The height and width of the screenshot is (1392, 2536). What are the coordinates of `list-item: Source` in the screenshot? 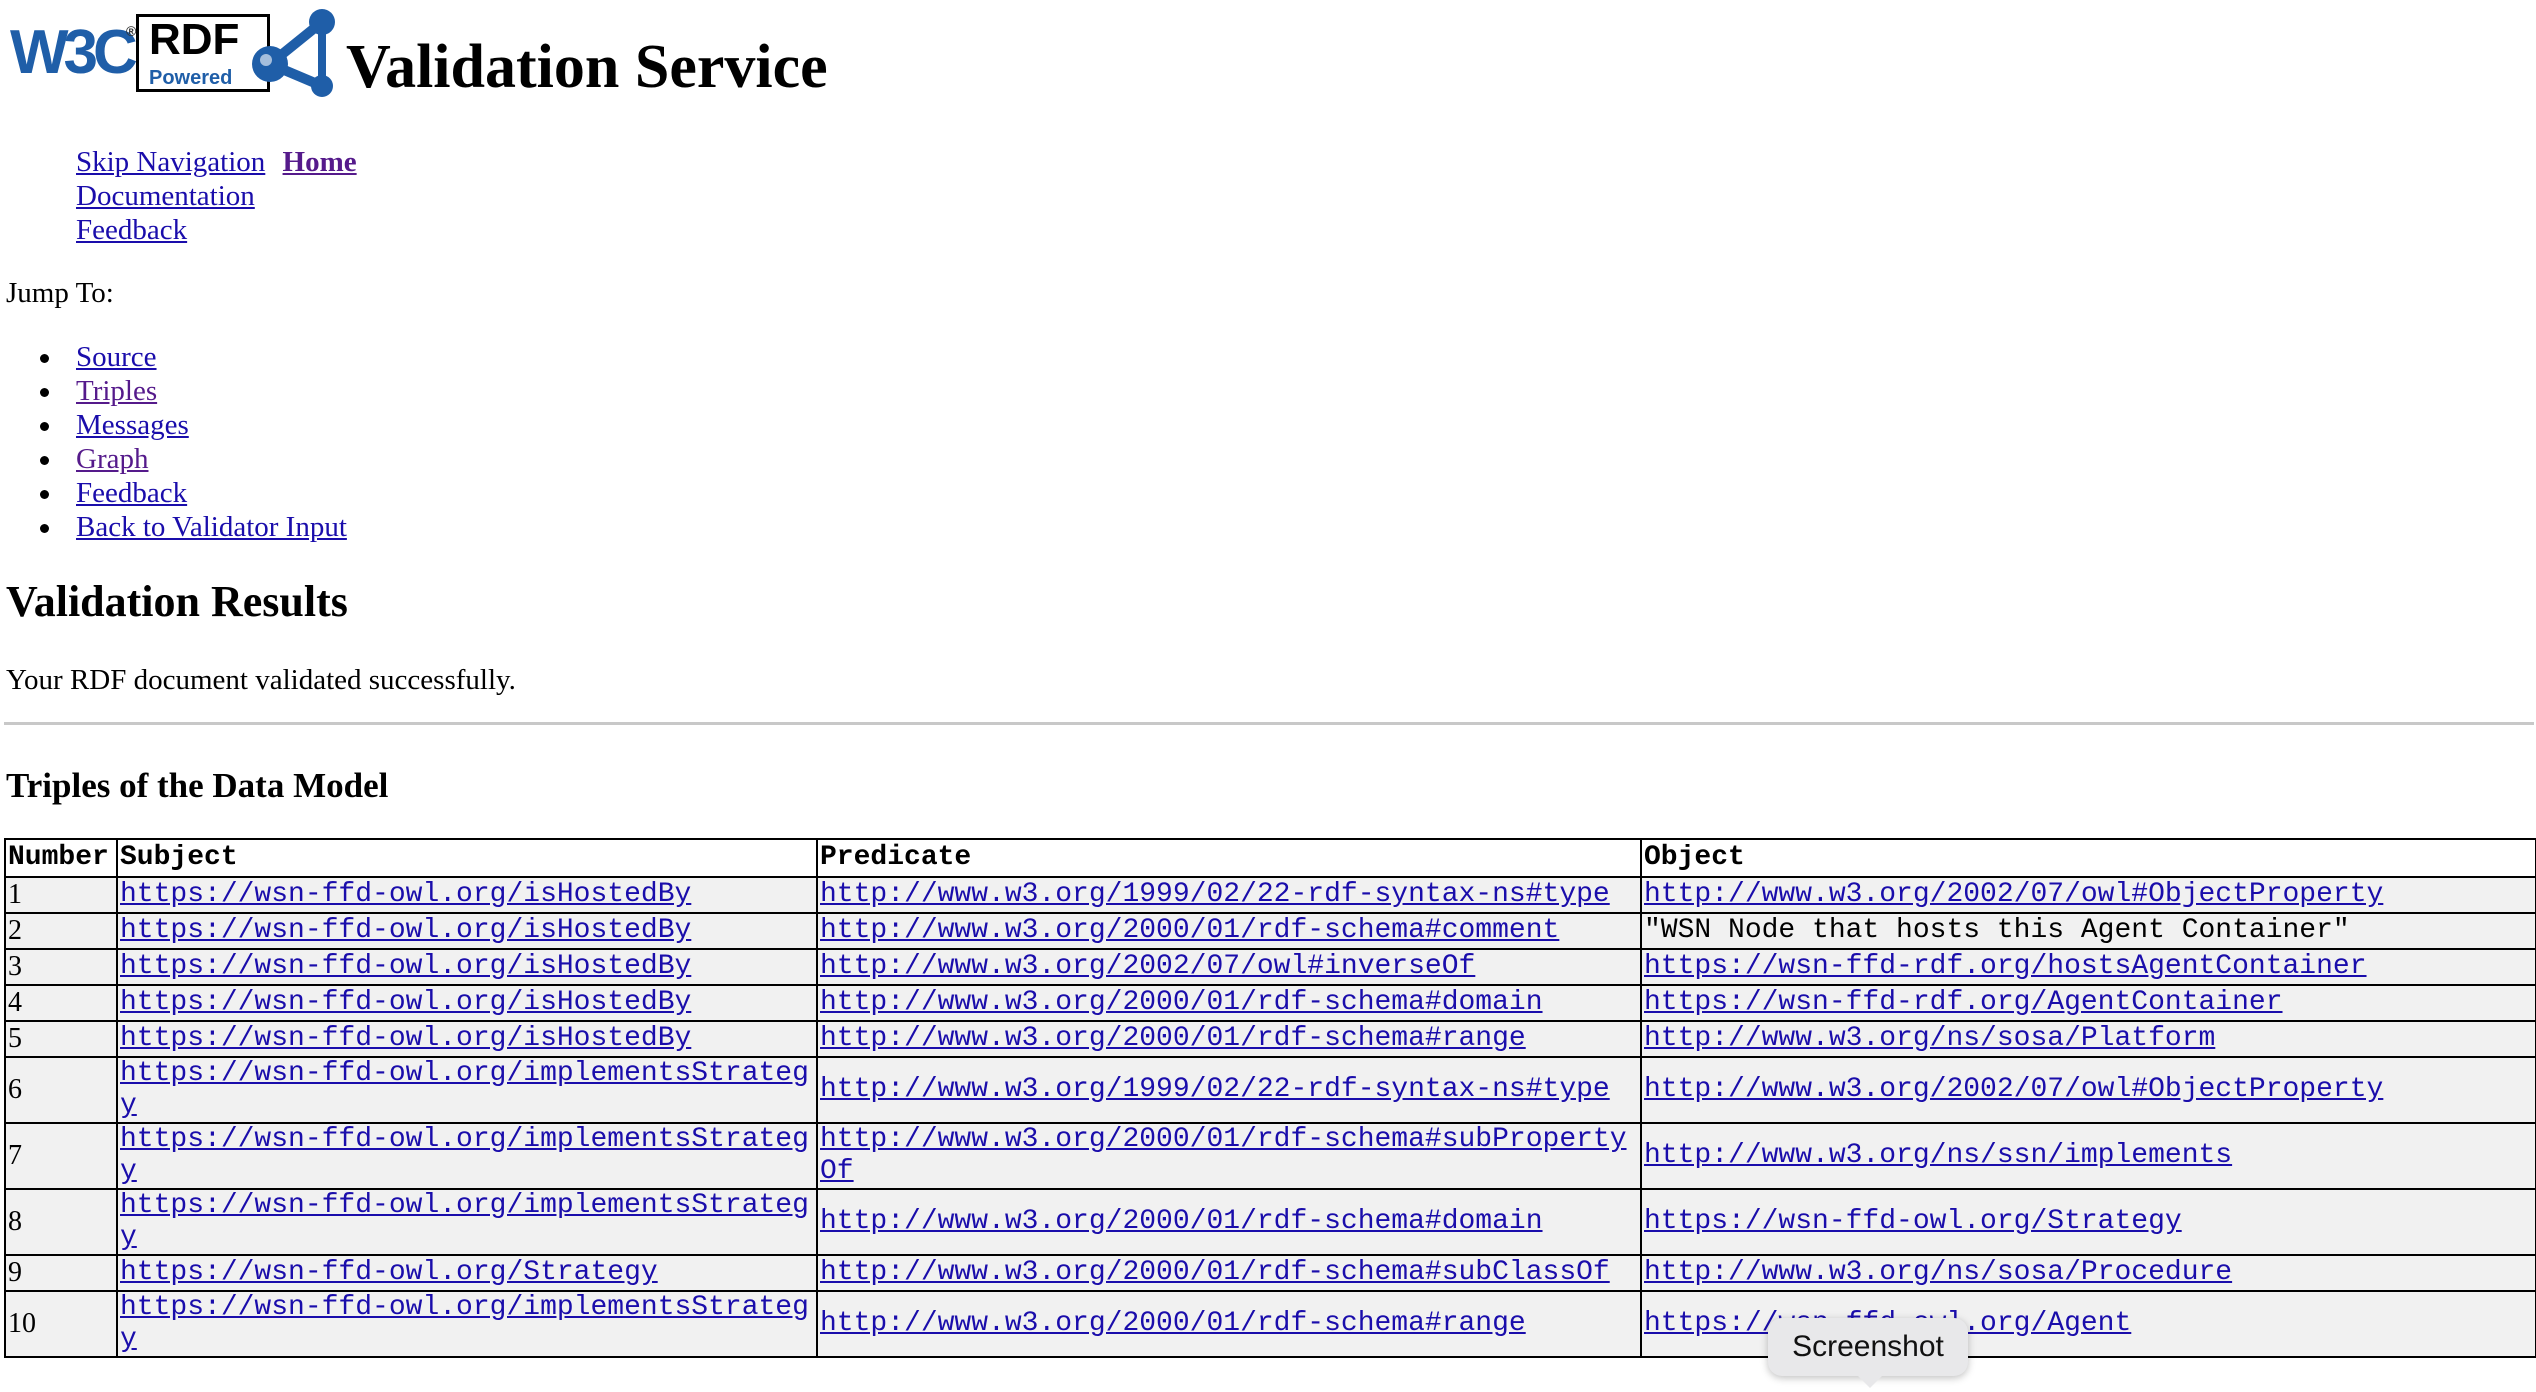 It's located at (193, 357).